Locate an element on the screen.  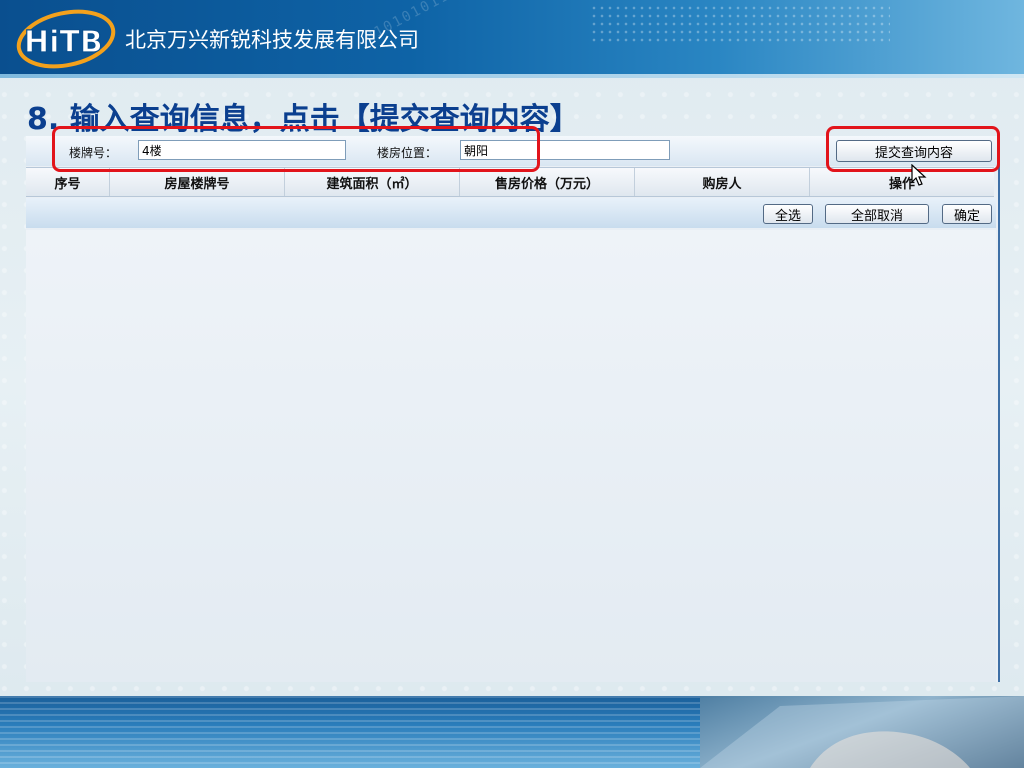
banner-dot-pattern is located at coordinates (740, 24).